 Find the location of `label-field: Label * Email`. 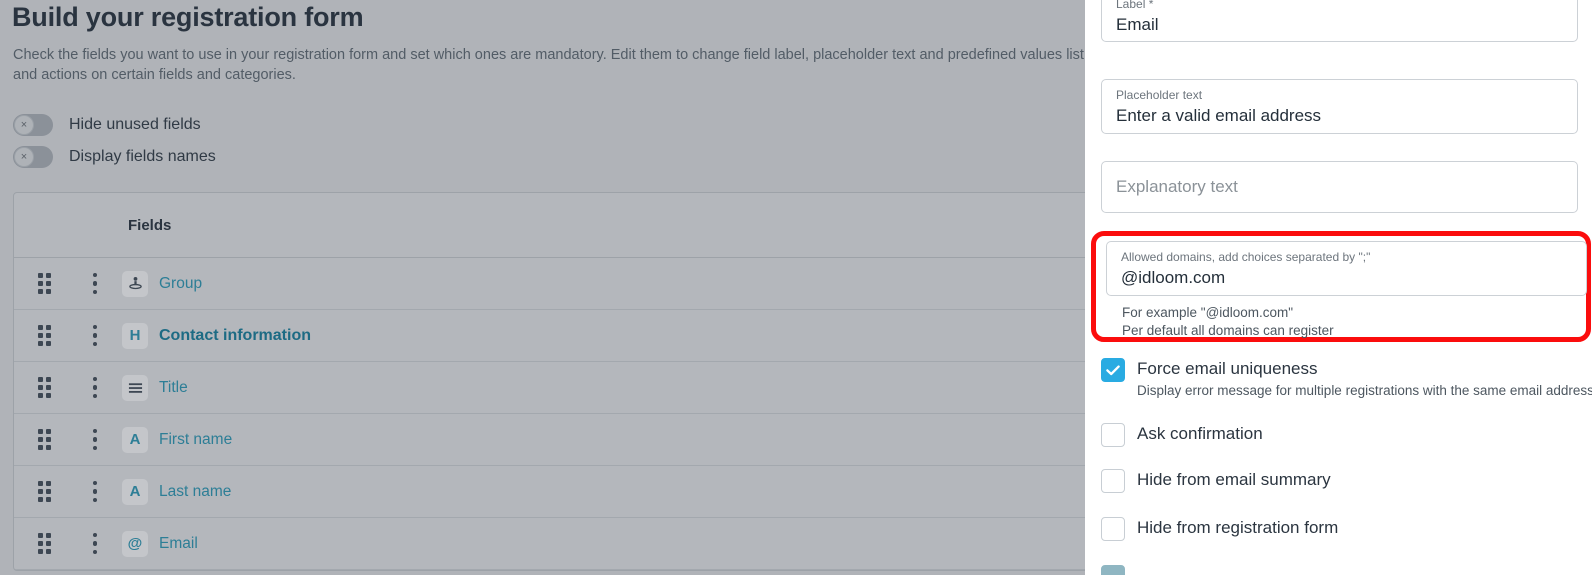

label-field: Label * Email is located at coordinates (1339, 21).